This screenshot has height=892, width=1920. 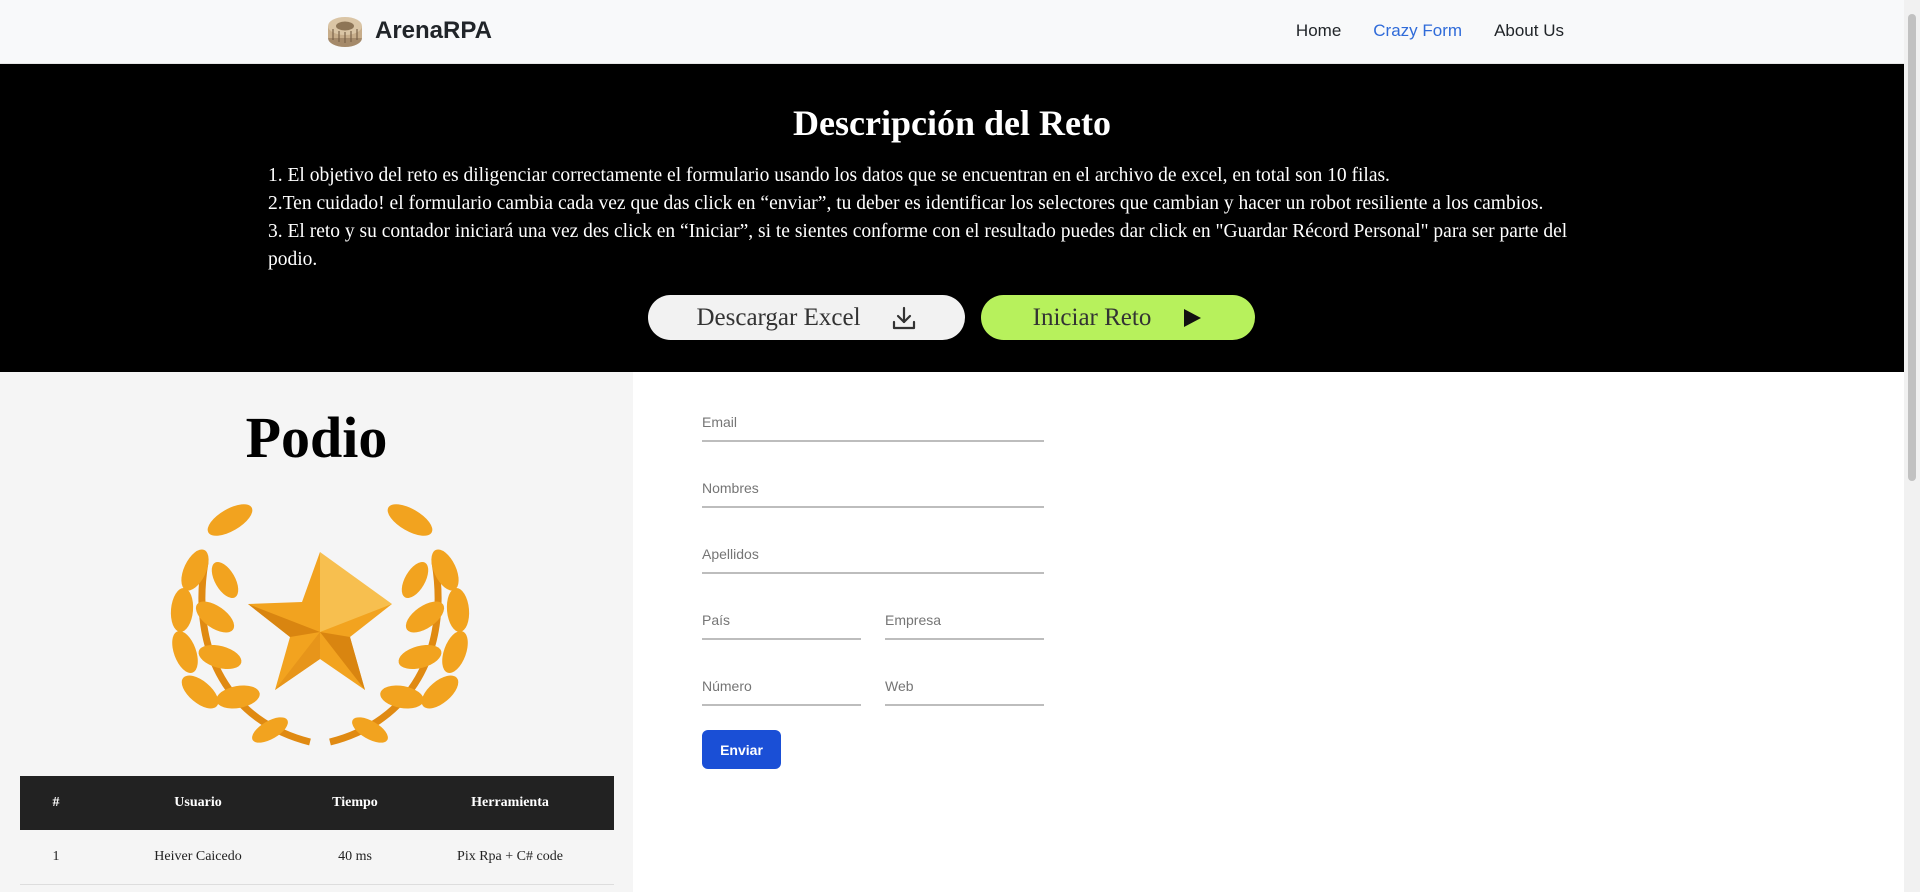 I want to click on nombres-field, so click(x=873, y=488).